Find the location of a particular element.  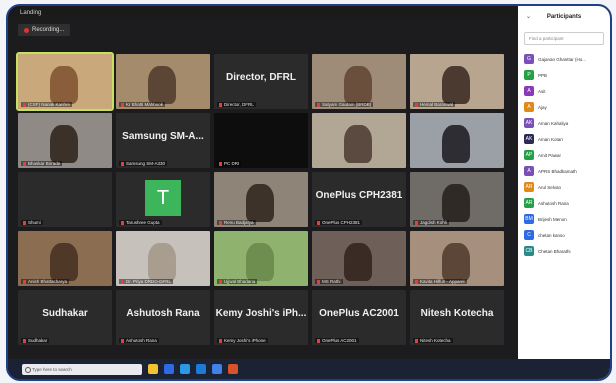

video-tile: MS Rathi is located at coordinates (359, 258).